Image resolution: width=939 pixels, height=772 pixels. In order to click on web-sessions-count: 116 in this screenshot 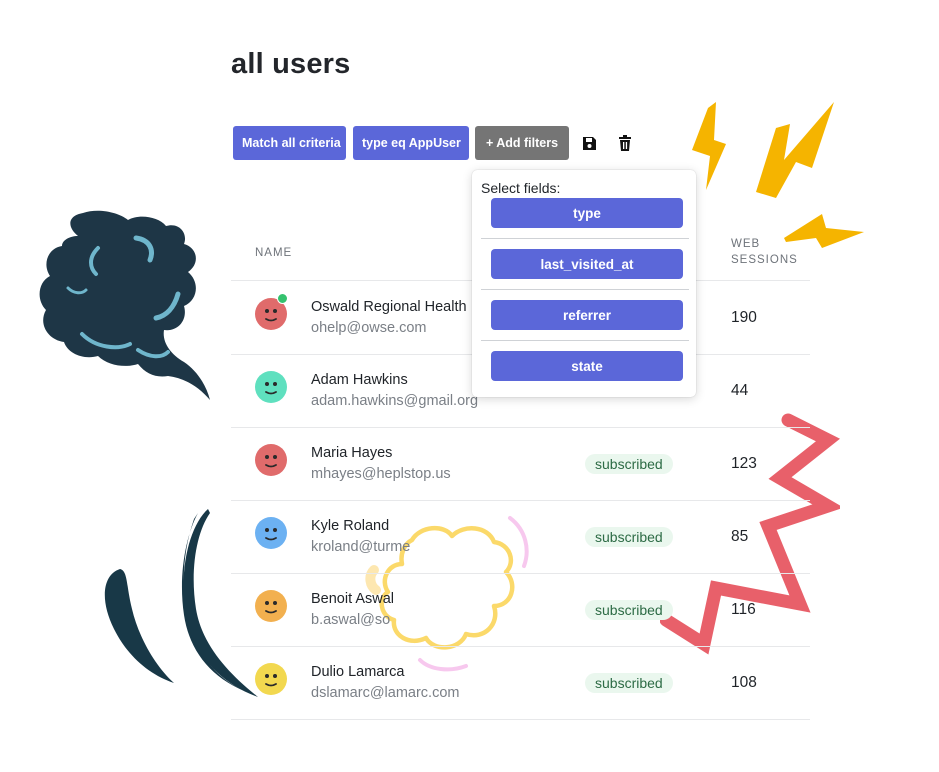, I will do `click(743, 609)`.